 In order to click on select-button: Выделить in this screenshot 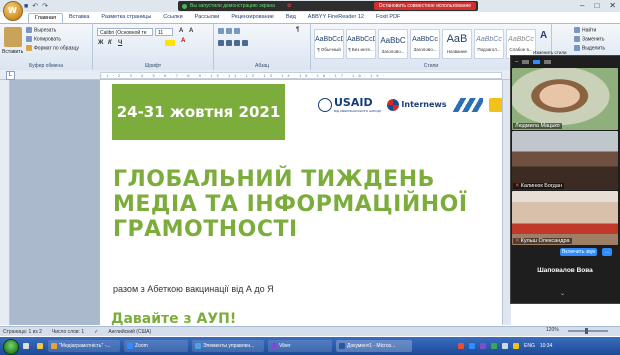, I will do `click(589, 48)`.